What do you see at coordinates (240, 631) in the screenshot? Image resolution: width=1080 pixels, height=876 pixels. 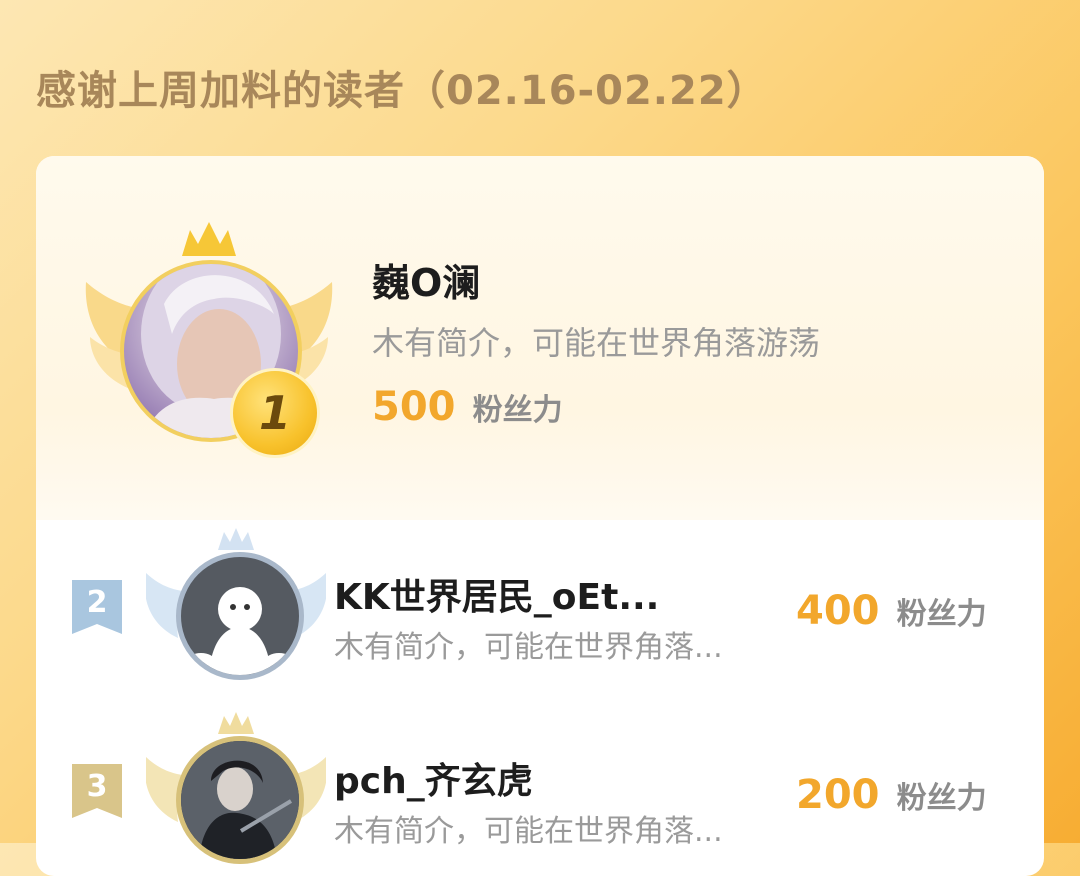 I see `default-avatar-icon` at bounding box center [240, 631].